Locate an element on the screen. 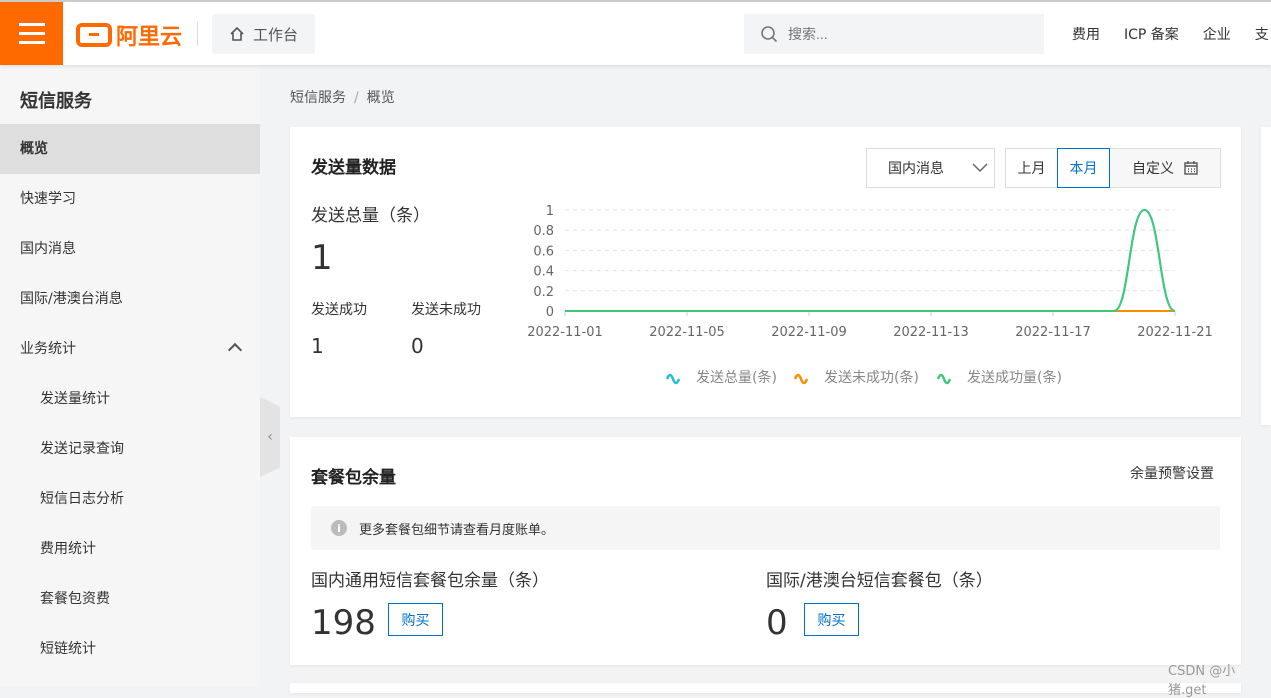 This screenshot has width=1271, height=698. nav-enterprise: 企业 is located at coordinates (1217, 34).